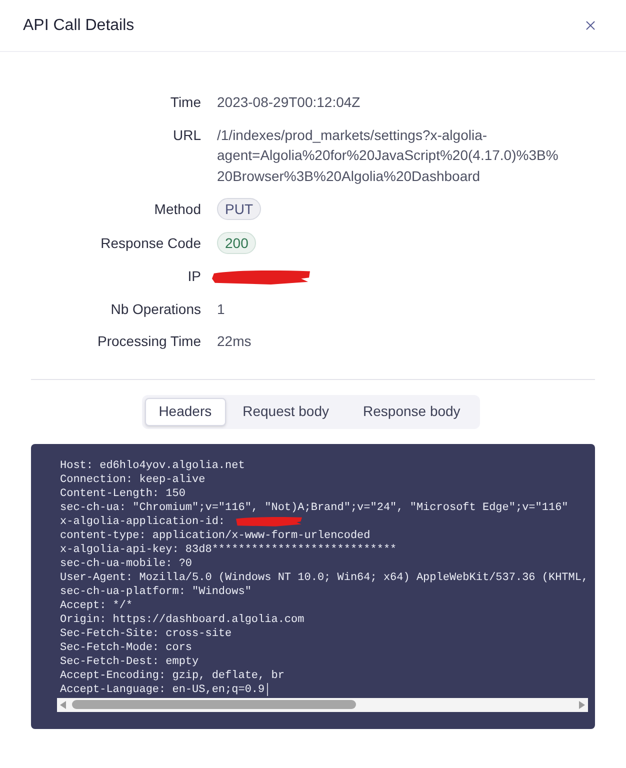  I want to click on field-label: Response Code, so click(150, 243).